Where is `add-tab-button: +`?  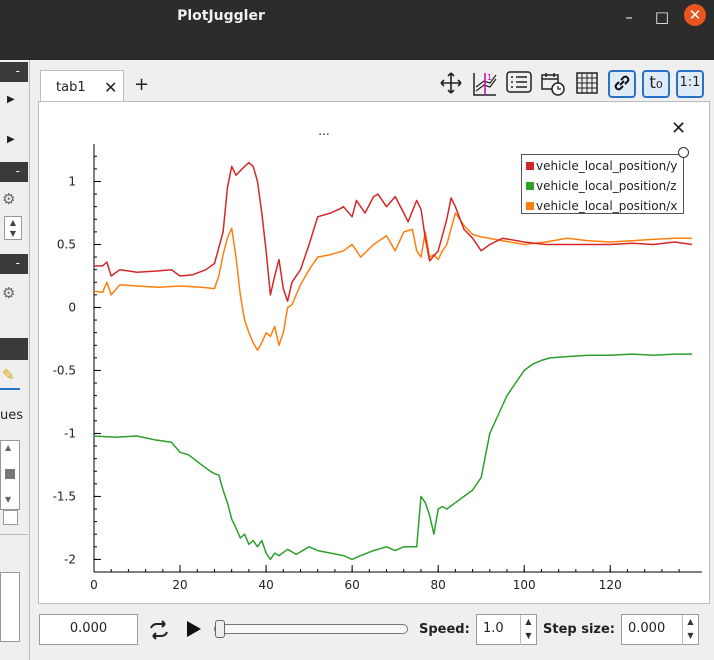 add-tab-button: + is located at coordinates (141, 84).